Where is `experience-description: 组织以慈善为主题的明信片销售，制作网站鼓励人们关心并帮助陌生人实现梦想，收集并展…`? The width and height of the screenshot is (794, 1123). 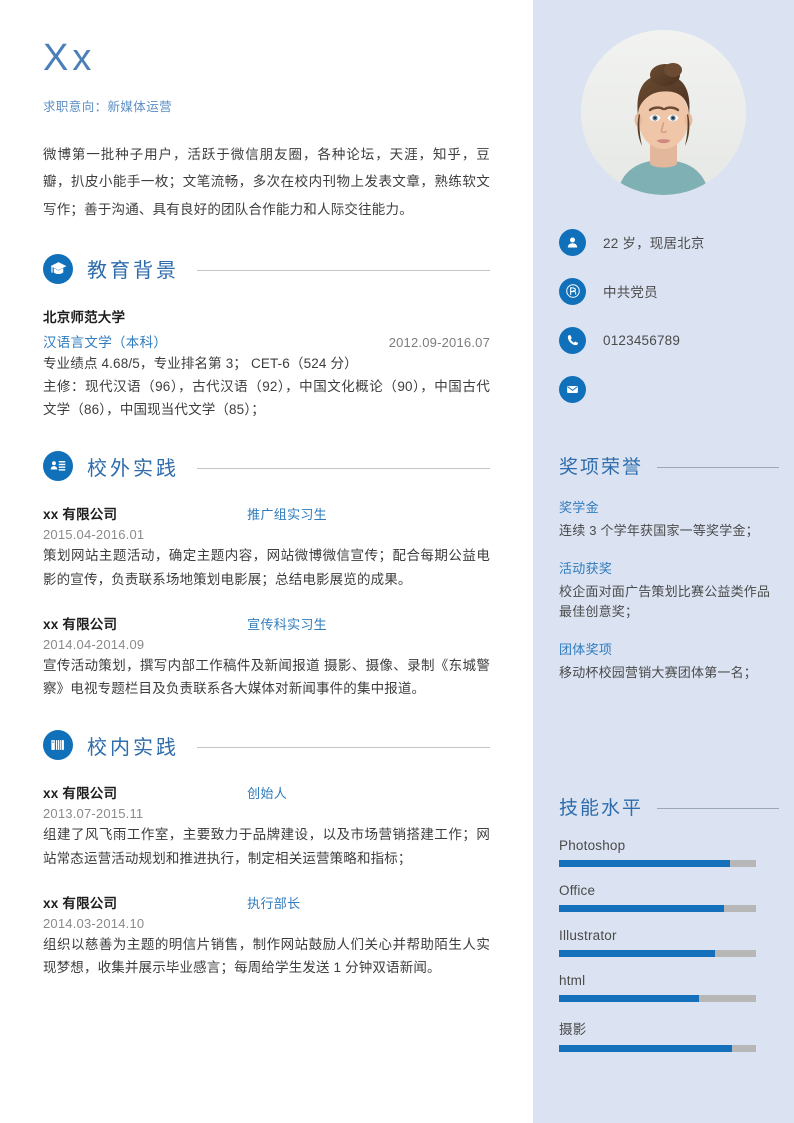 experience-description: 组织以慈善为主题的明信片销售，制作网站鼓励人们关心并帮助陌生人实现梦想，收集并展… is located at coordinates (266, 955).